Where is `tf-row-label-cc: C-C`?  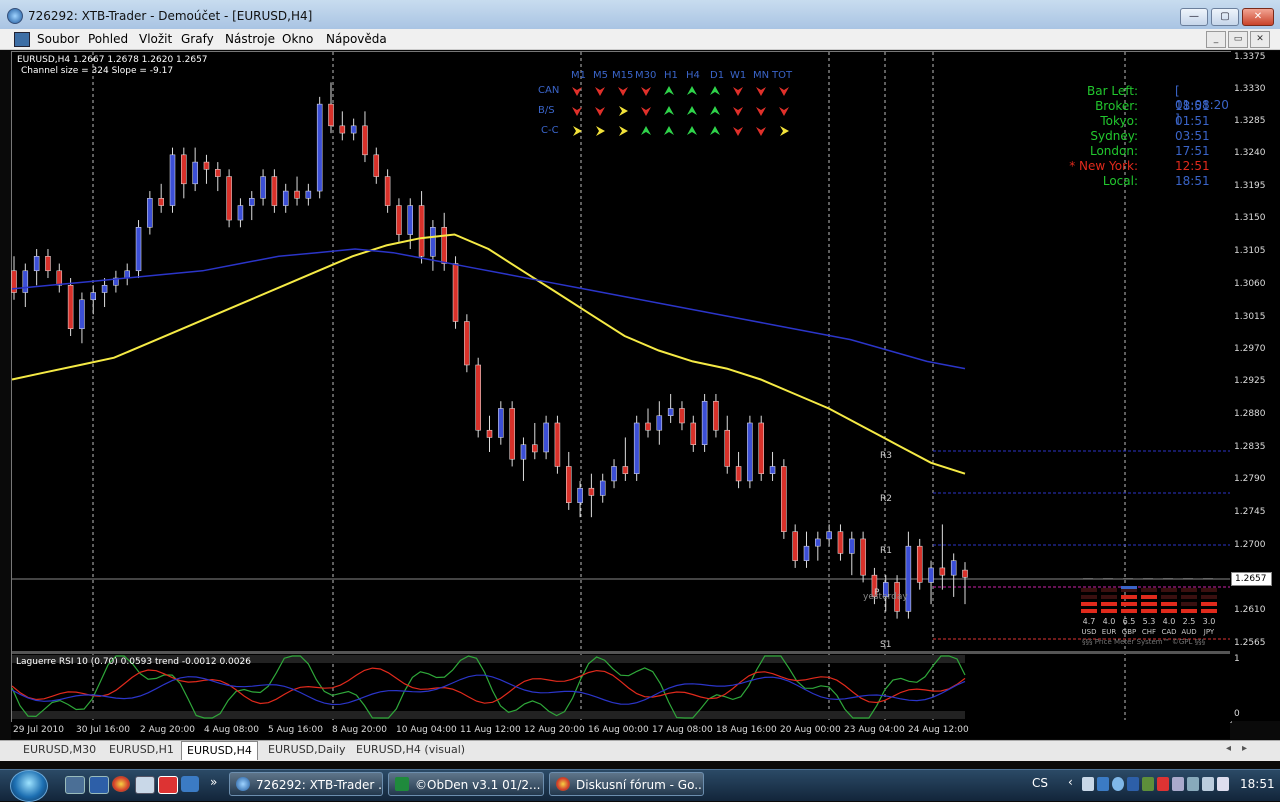 tf-row-label-cc: C-C is located at coordinates (550, 130).